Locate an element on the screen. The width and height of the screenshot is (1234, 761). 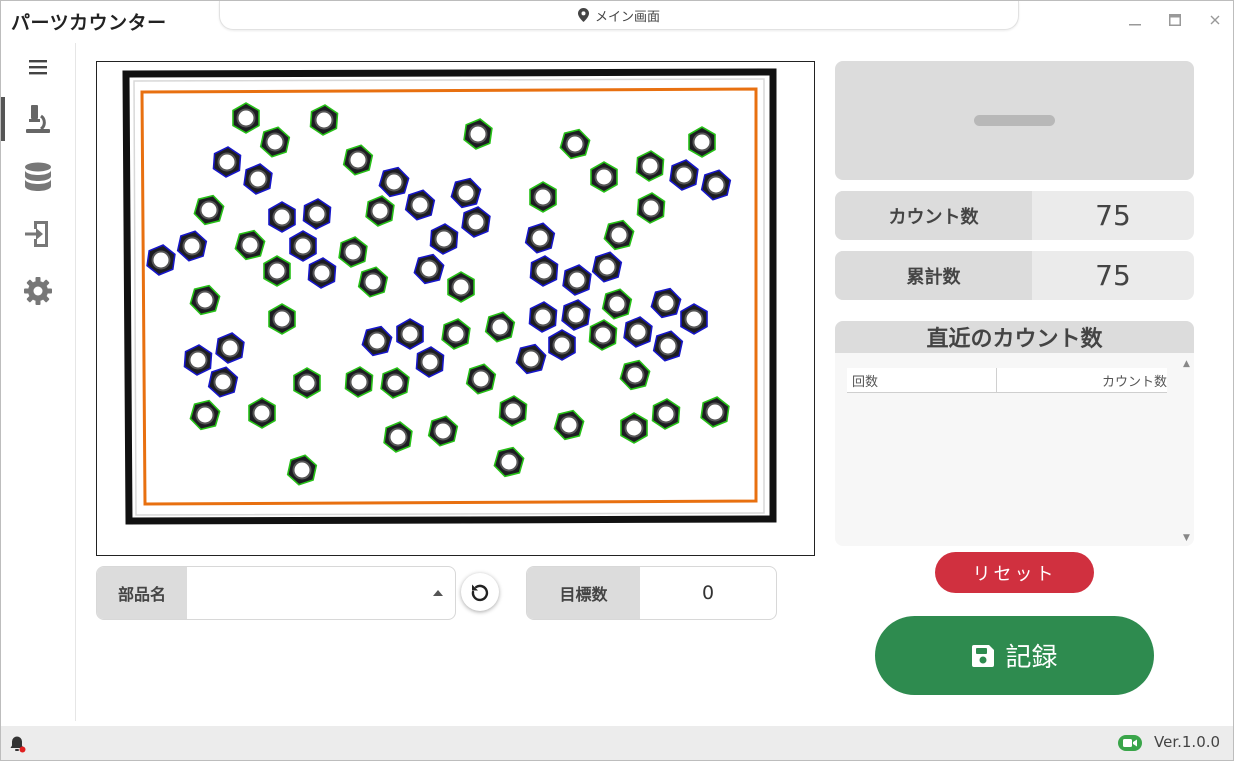
sidebar-menu-toggle is located at coordinates (38, 67).